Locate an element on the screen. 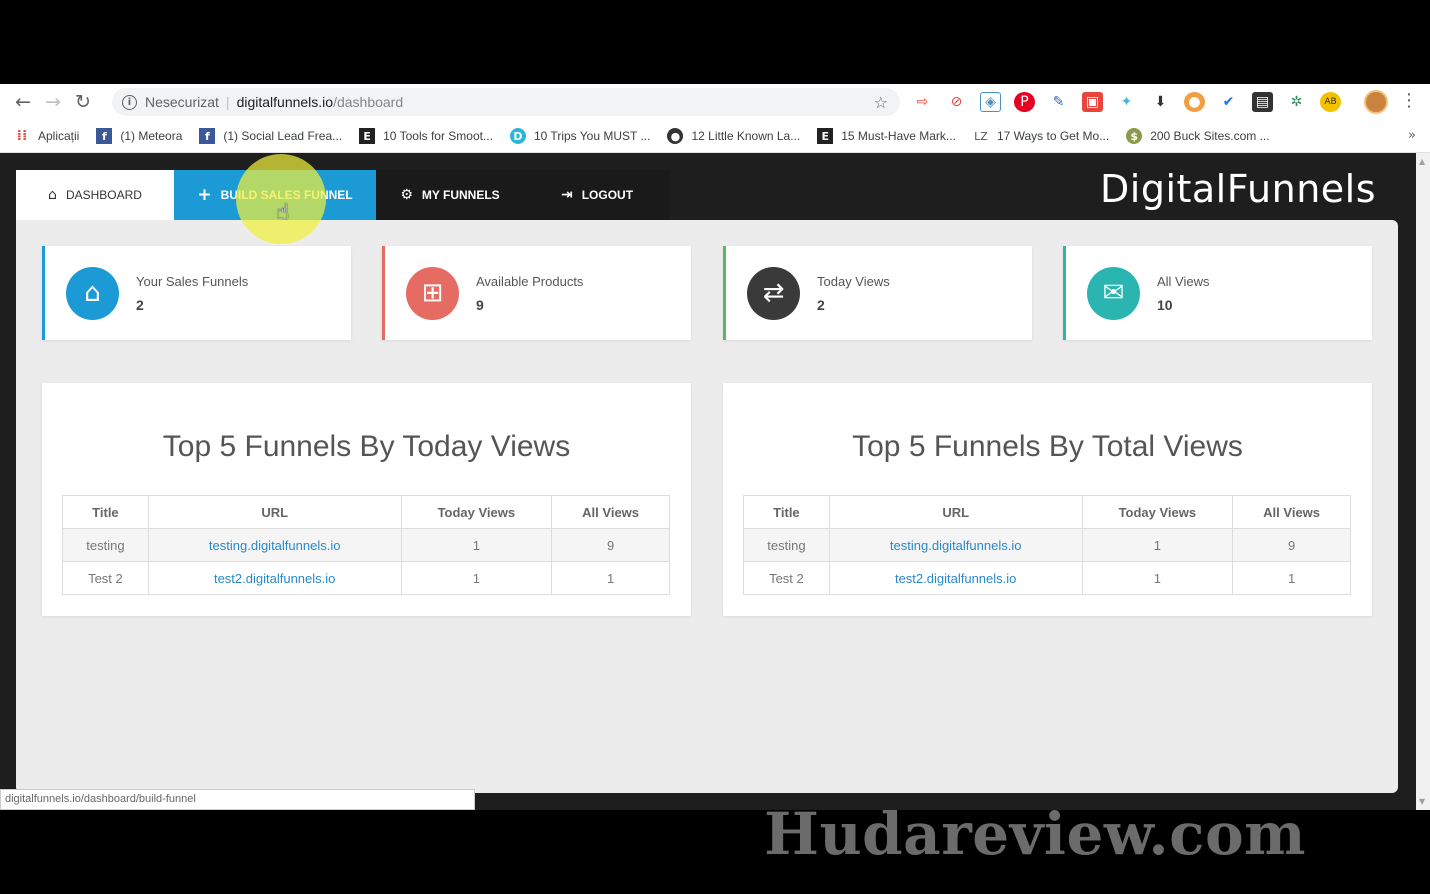  extension-puzzle-icon: ✲ is located at coordinates (1296, 102).